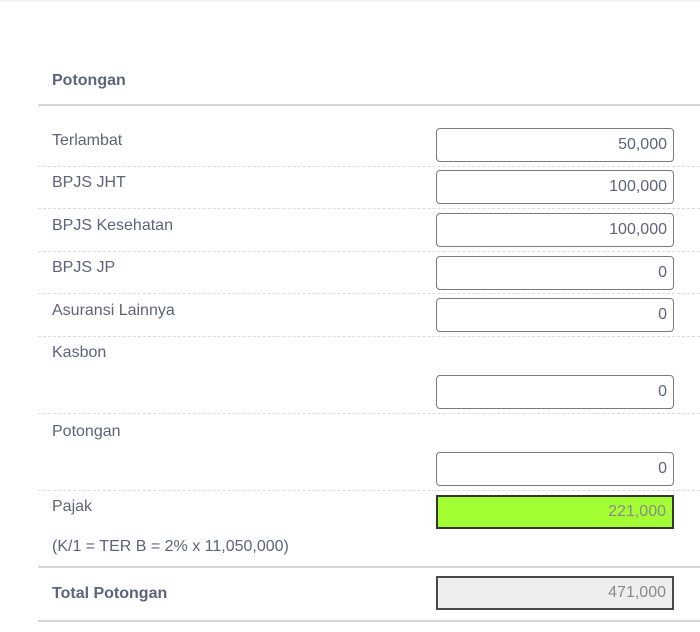 The width and height of the screenshot is (700, 632). Describe the element at coordinates (555, 145) in the screenshot. I see `terlambat-input` at that location.